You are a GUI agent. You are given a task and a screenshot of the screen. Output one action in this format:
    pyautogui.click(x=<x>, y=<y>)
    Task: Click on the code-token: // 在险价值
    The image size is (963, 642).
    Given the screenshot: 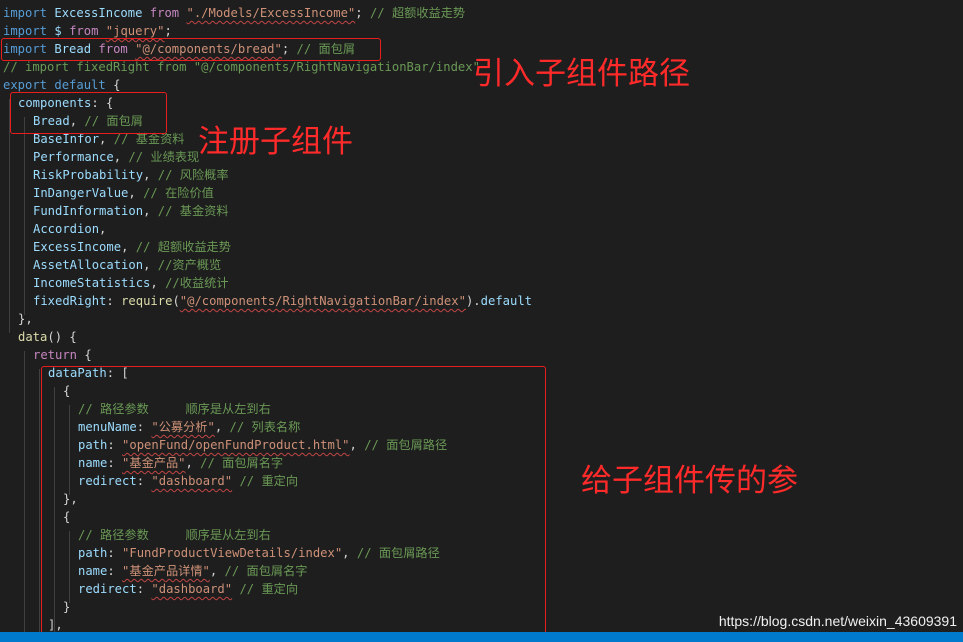 What is the action you would take?
    pyautogui.click(x=178, y=193)
    